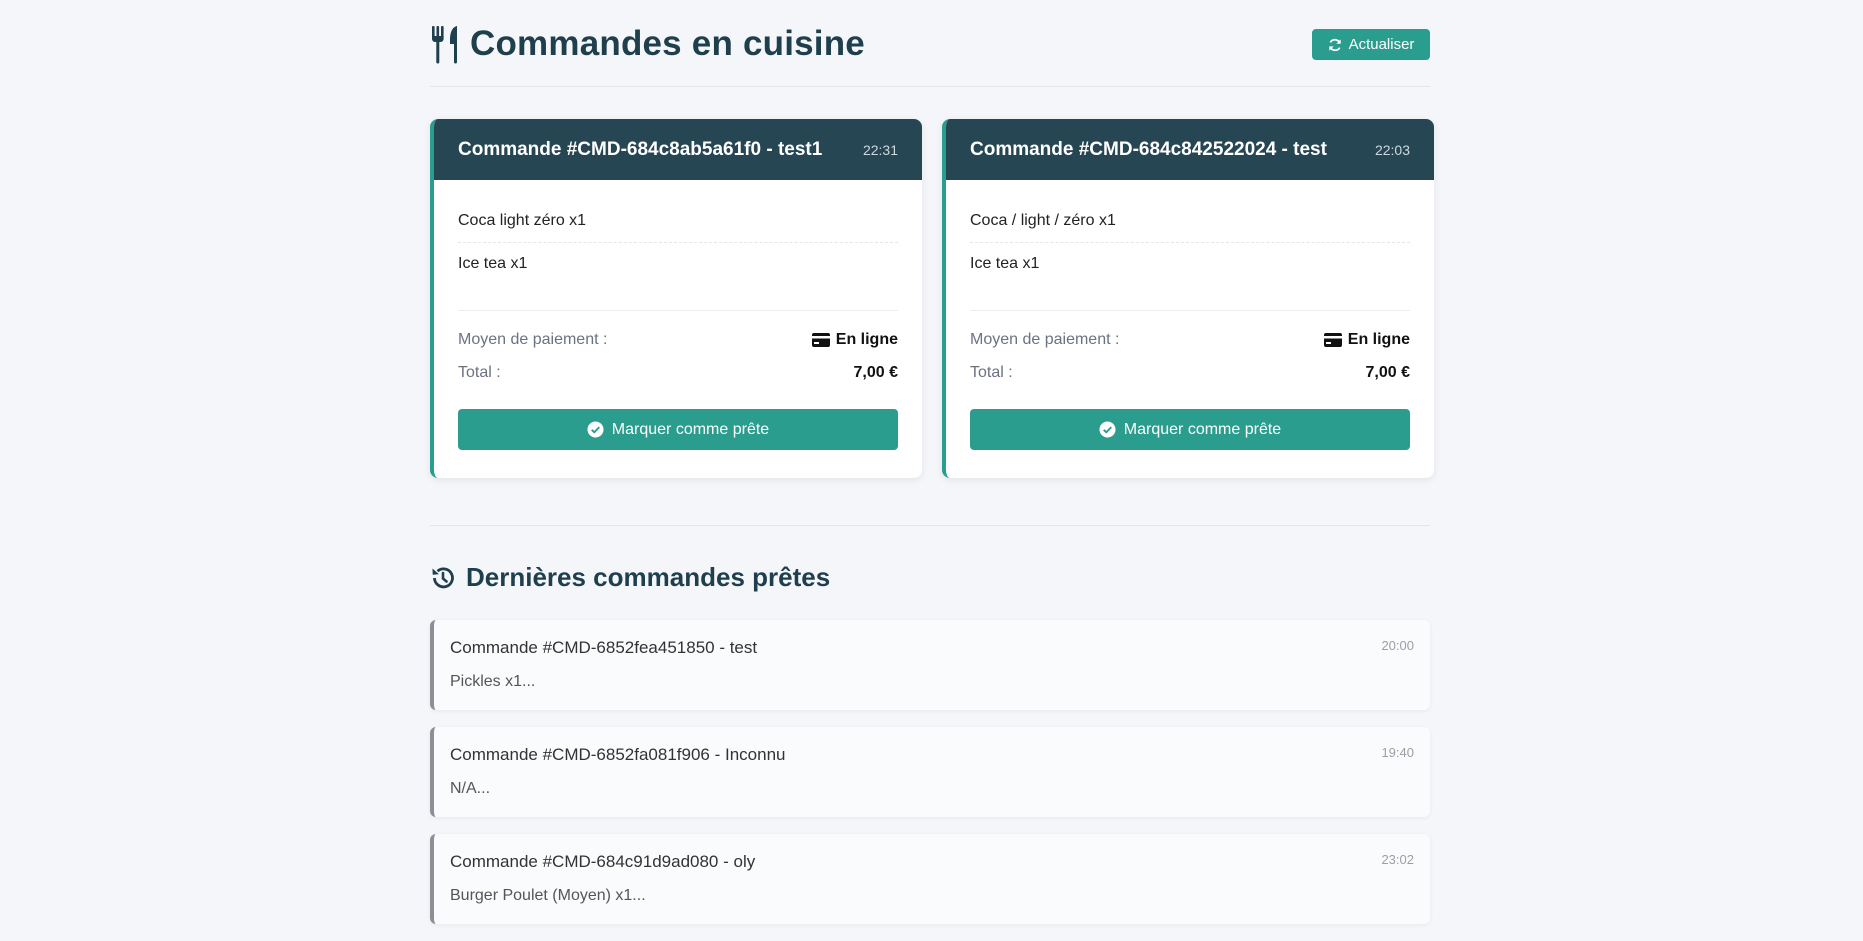  I want to click on recent-order-name: Commande #CMD-6852fea451850 - test, so click(604, 647).